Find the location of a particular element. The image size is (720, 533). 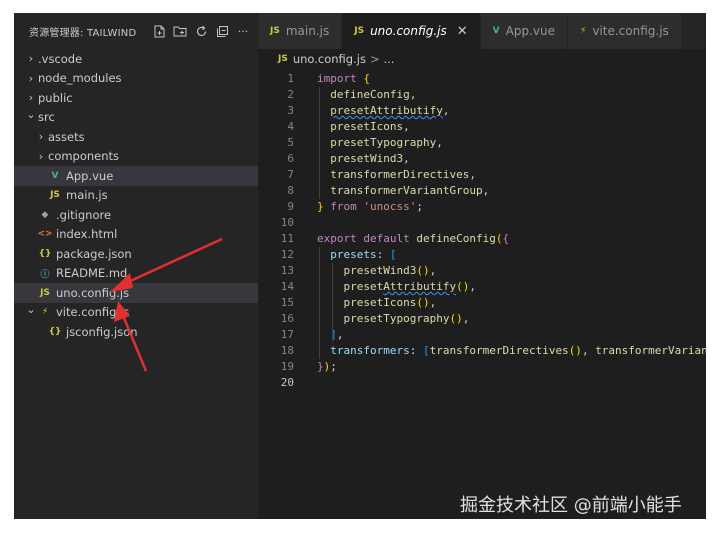

red-arrow-to-vite-config is located at coordinates (131, 336).